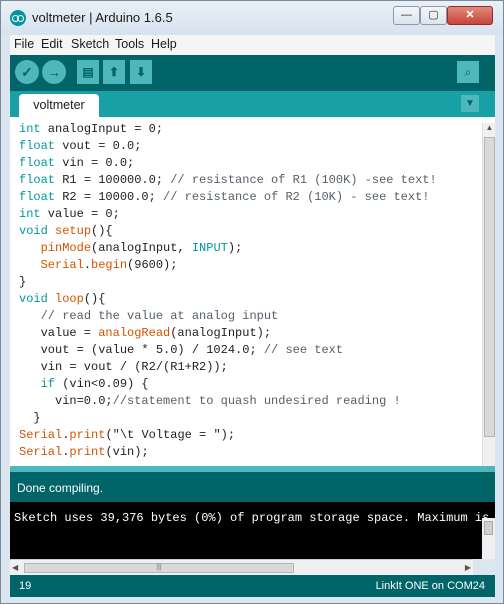 The height and width of the screenshot is (604, 504). Describe the element at coordinates (98, 146) in the screenshot. I see `code-token: vout = 0.0;` at that location.